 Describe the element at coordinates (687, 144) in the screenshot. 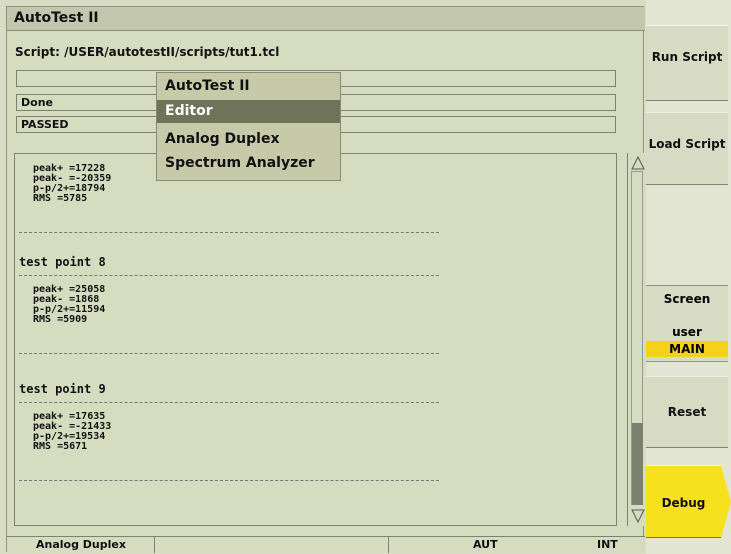

I see `load-script-label: Load Script` at that location.